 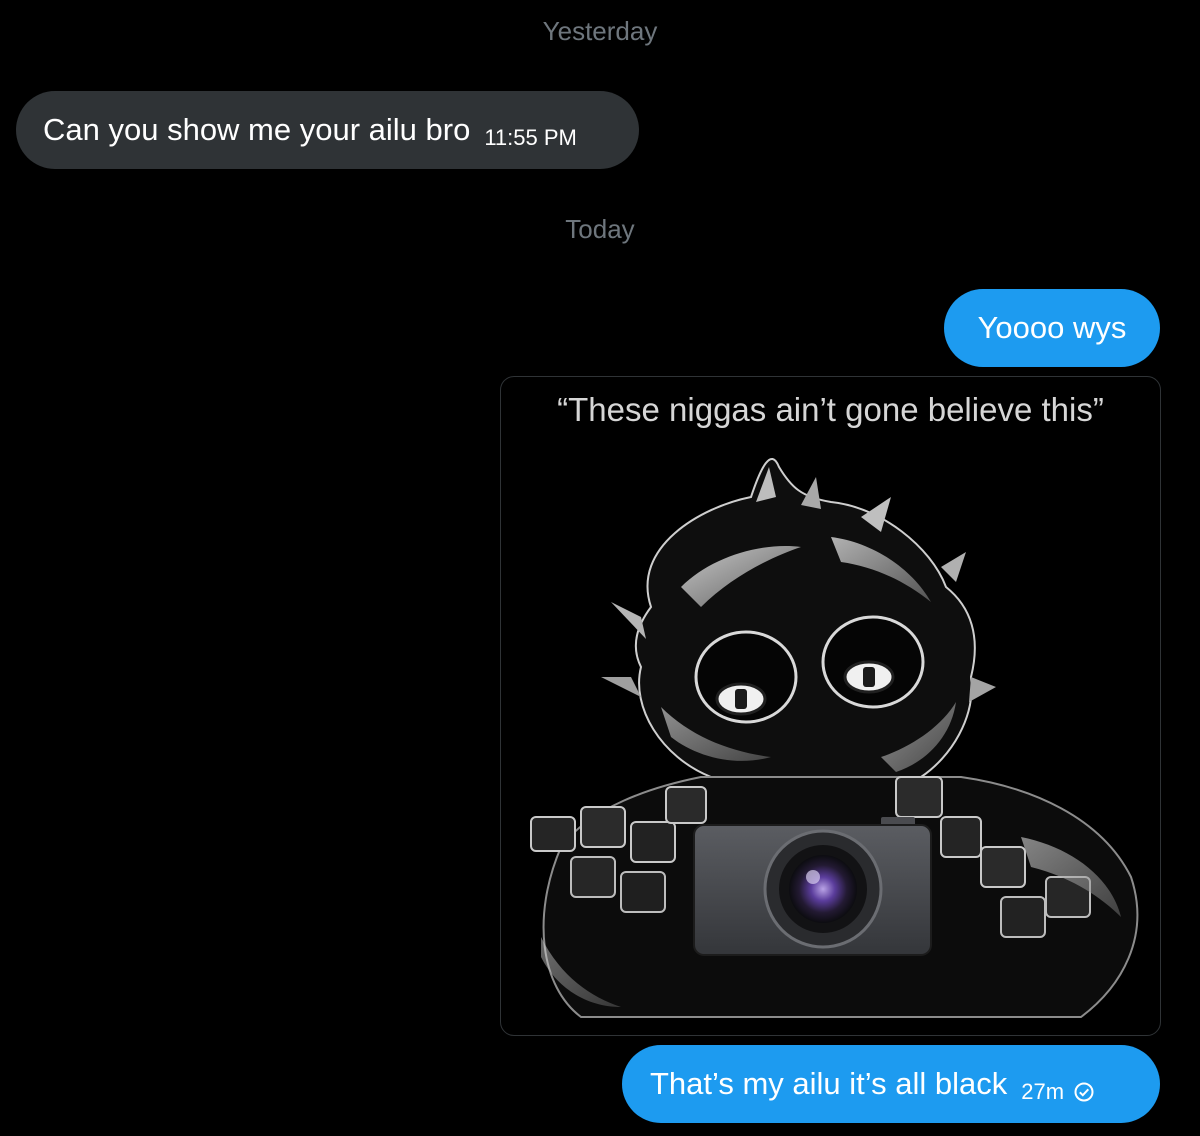 What do you see at coordinates (600, 229) in the screenshot?
I see `date-divider-today: Today` at bounding box center [600, 229].